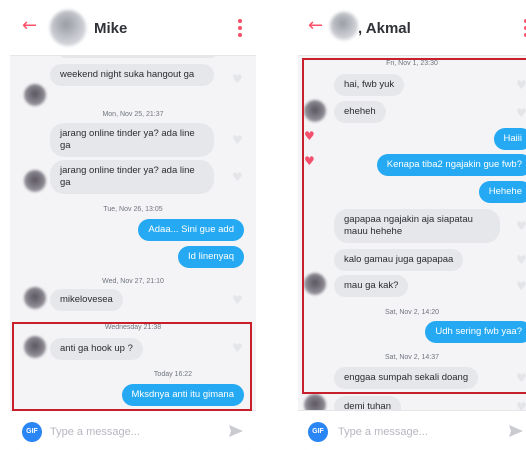 The image size is (526, 450). I want to click on timestamp: Today 16:22, so click(173, 374).